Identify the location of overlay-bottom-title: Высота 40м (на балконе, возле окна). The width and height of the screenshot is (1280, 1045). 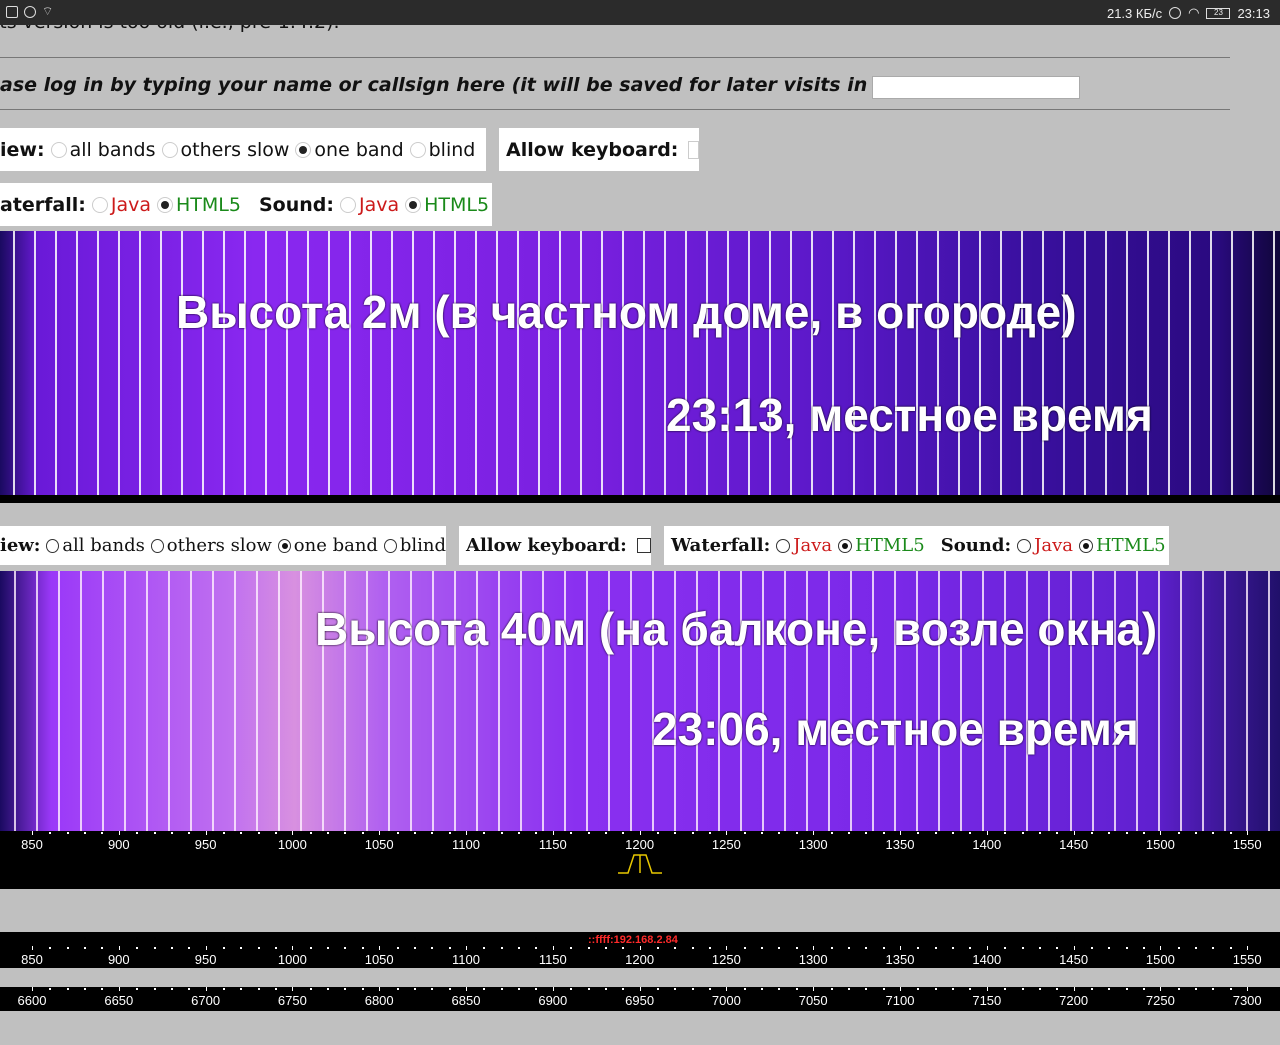
(736, 629).